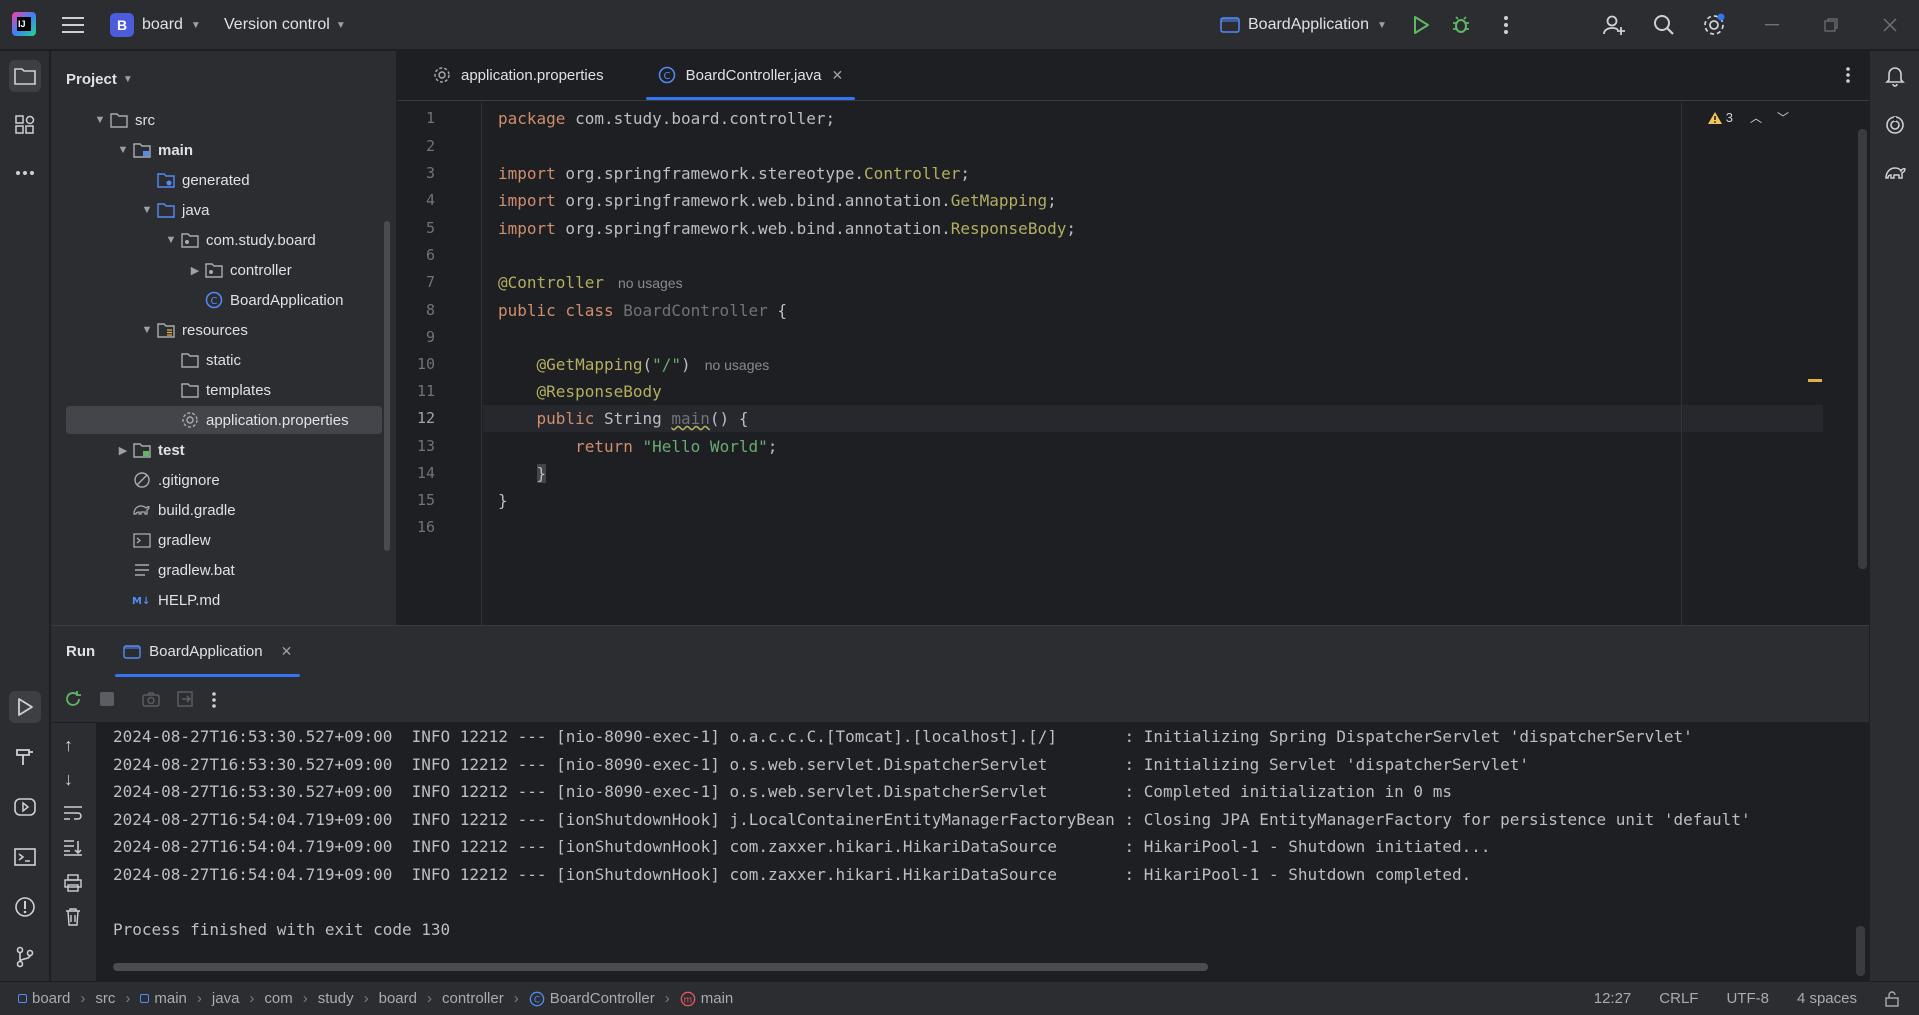  I want to click on vcs-widget: Version control ▼, so click(285, 25).